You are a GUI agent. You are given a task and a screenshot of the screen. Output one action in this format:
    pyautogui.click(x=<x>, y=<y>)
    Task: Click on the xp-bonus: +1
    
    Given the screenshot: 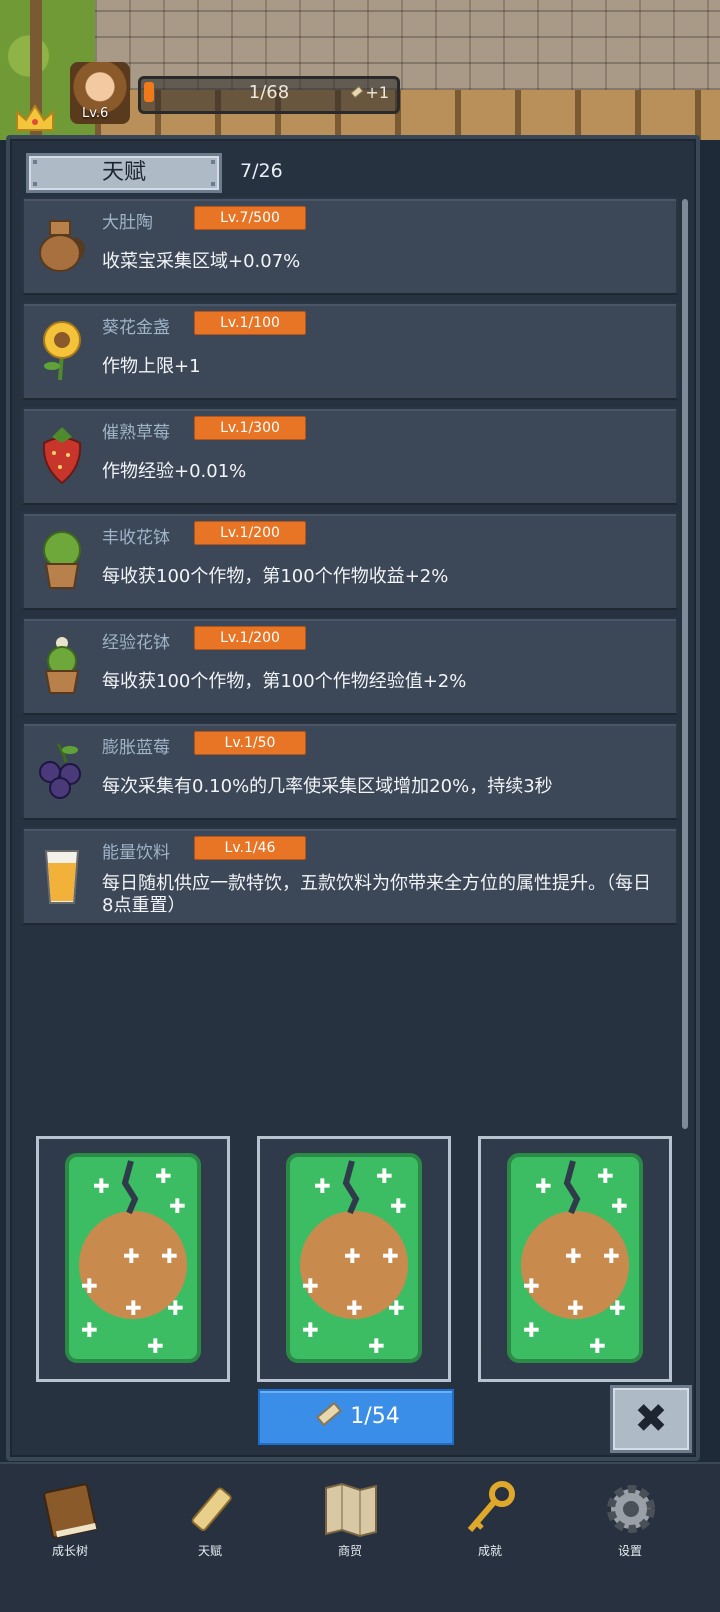 What is the action you would take?
    pyautogui.click(x=369, y=92)
    